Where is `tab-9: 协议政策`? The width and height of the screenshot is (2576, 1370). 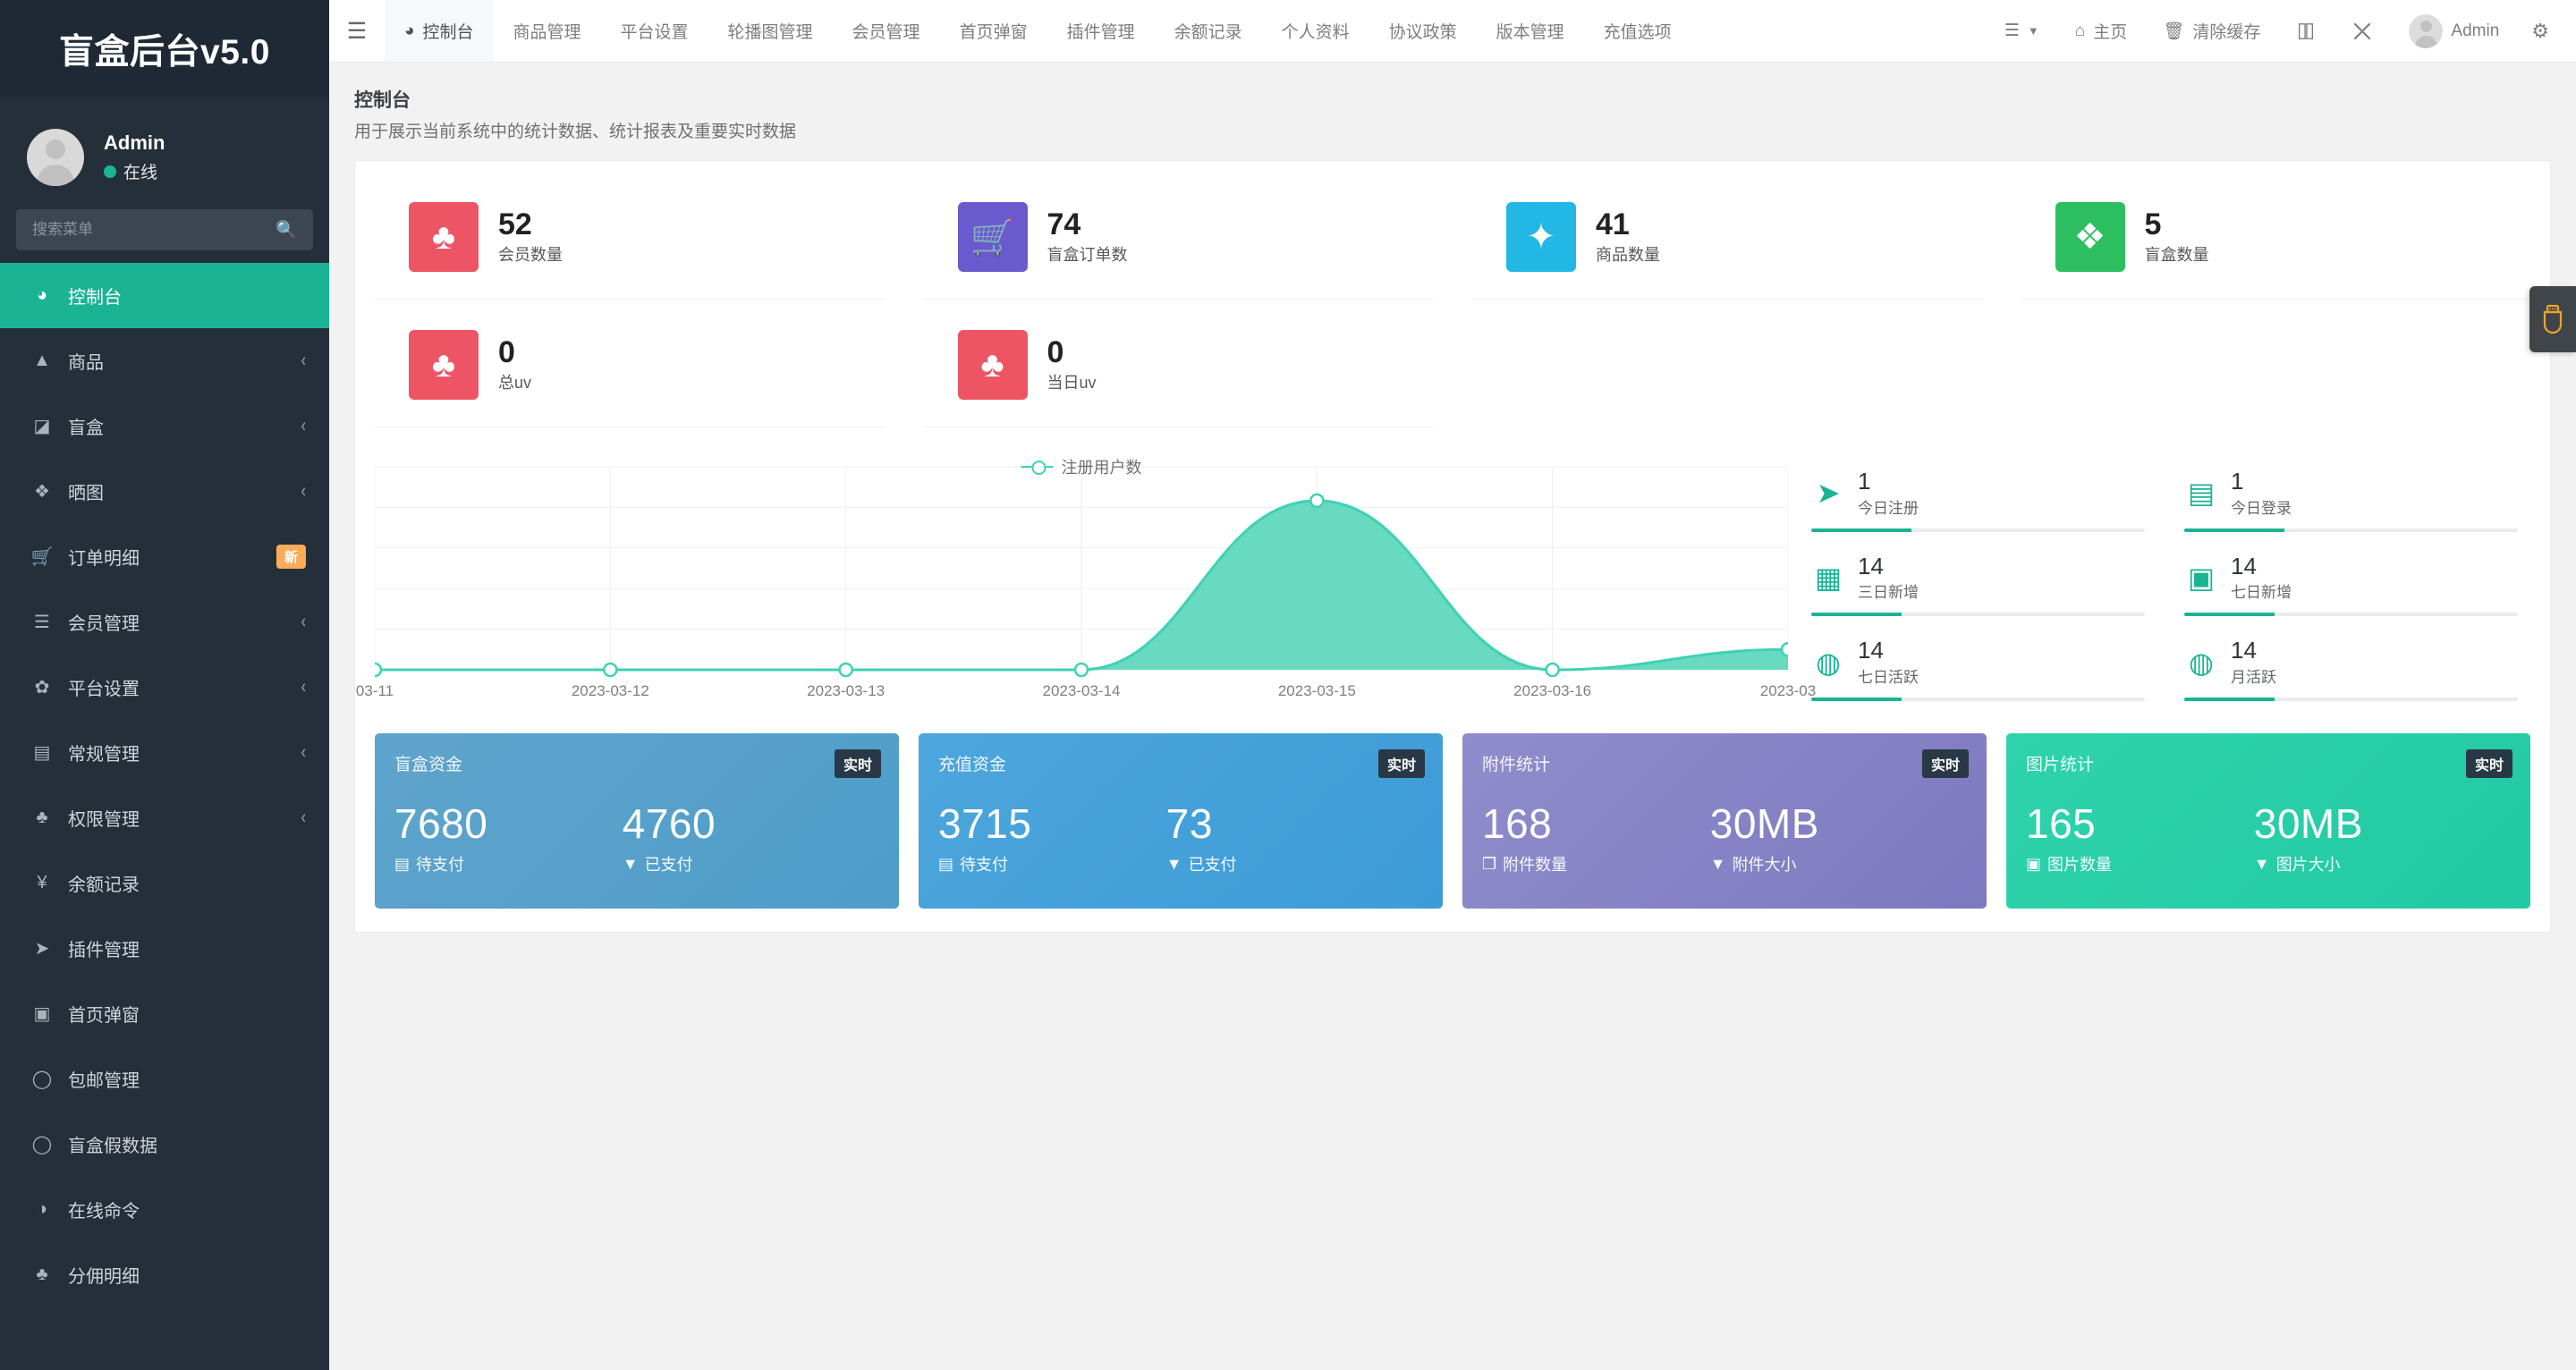 tab-9: 协议政策 is located at coordinates (1423, 31).